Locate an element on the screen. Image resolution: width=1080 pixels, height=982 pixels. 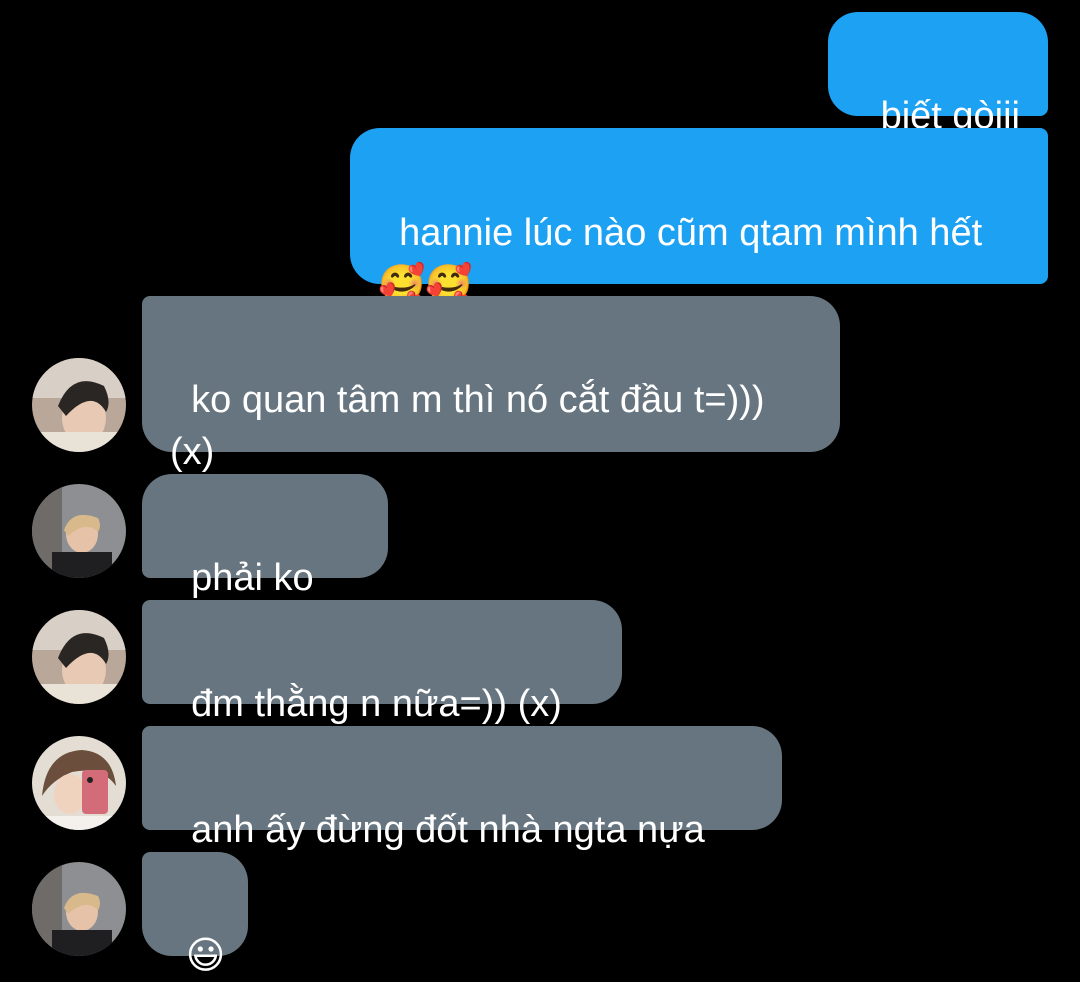
message-bubble-incoming: ko quan tâm m thì nó cắt đầu t=))) (x) is located at coordinates (491, 384).